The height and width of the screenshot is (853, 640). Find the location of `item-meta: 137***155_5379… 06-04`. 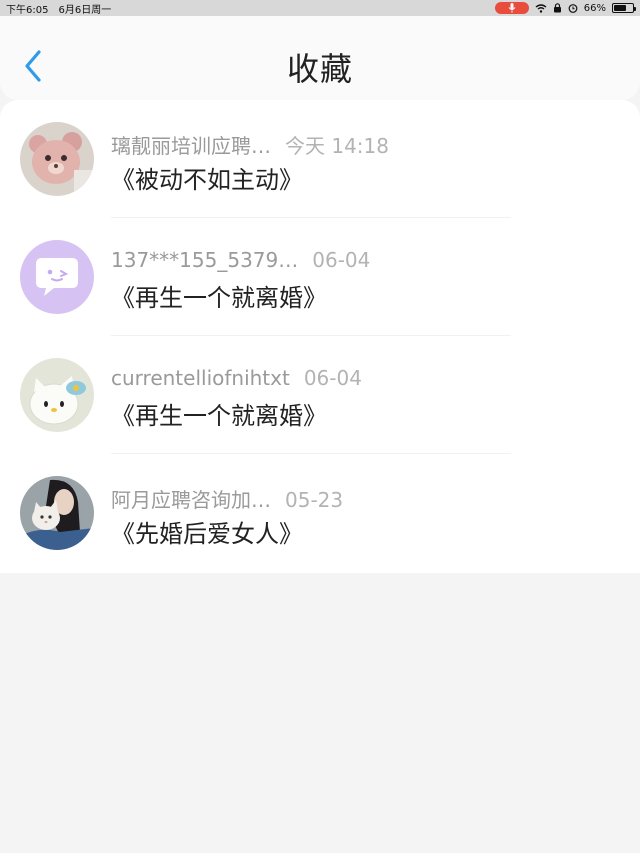

item-meta: 137***155_5379… 06-04 is located at coordinates (240, 260).